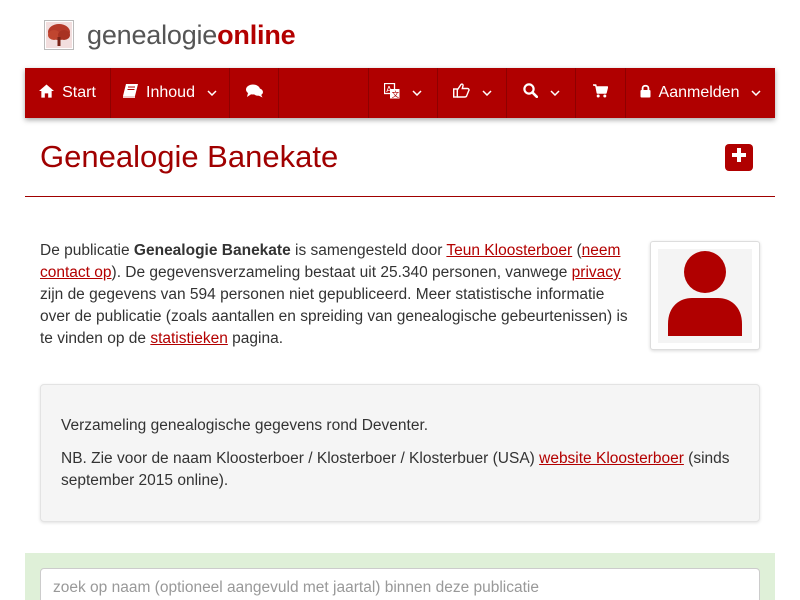 This screenshot has height=600, width=800. I want to click on statistics-link: statistieken, so click(189, 338).